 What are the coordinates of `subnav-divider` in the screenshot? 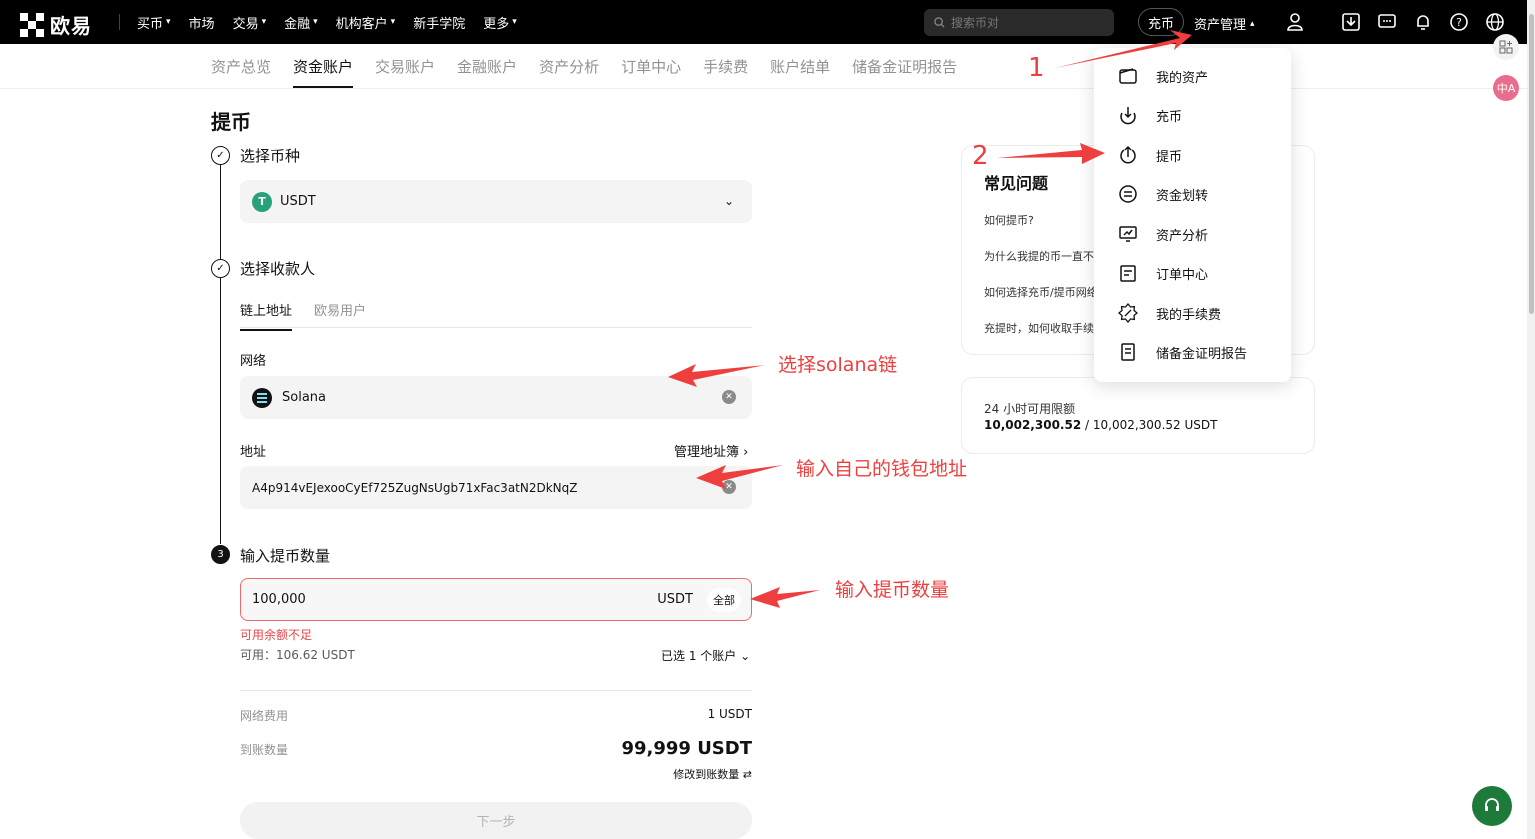 It's located at (767, 88).